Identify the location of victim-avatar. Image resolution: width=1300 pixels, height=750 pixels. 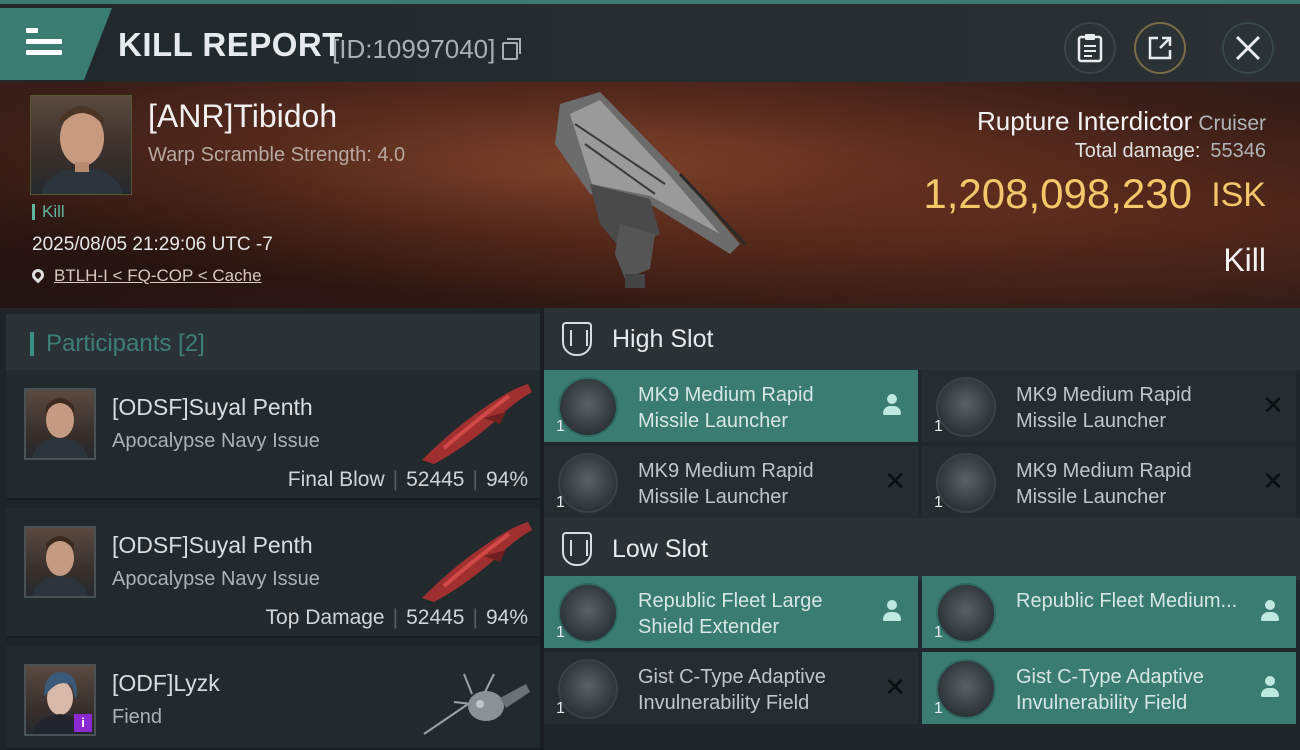
(81, 145).